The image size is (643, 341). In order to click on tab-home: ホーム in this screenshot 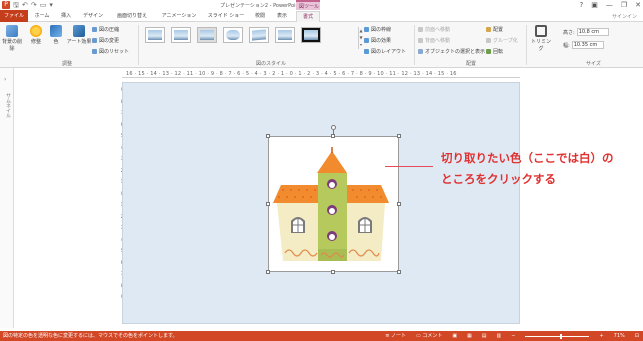, I will do `click(42, 16)`.